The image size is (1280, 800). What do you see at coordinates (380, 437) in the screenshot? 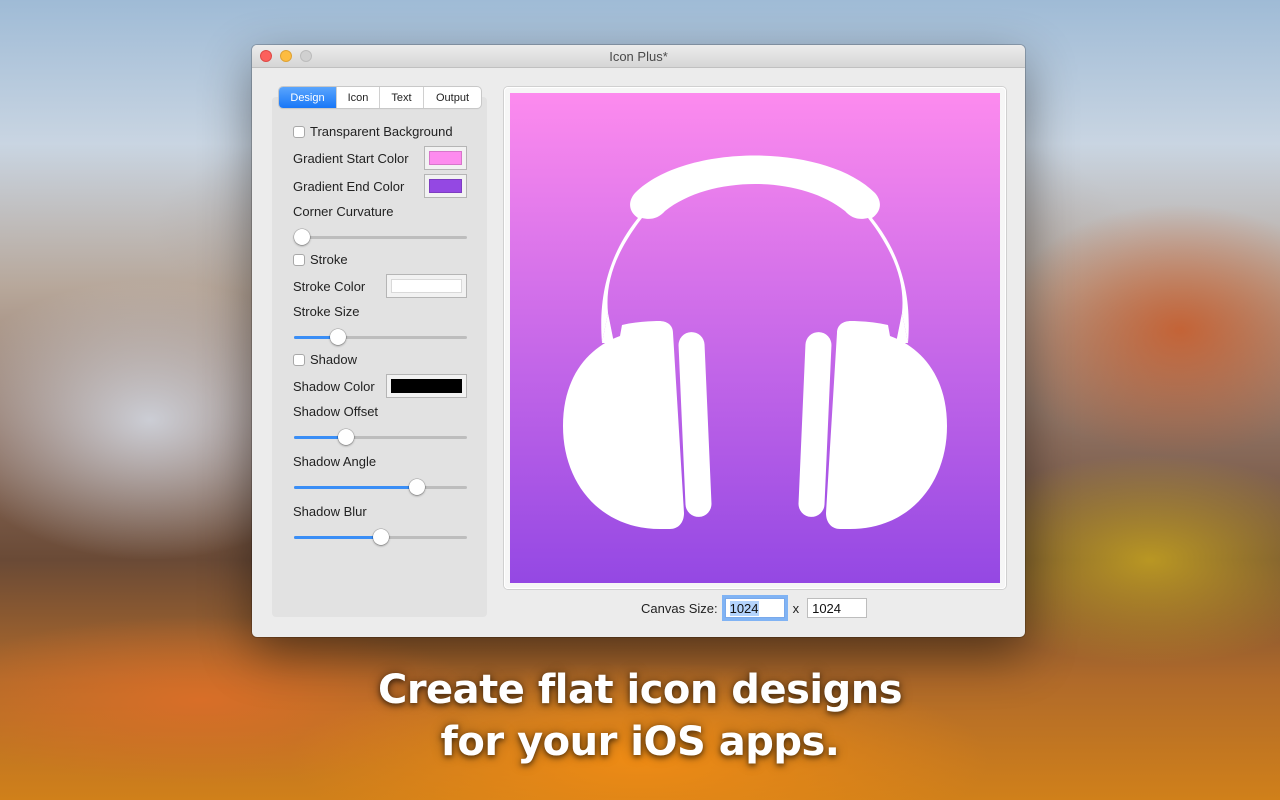
I see `shadow-offset-slider` at bounding box center [380, 437].